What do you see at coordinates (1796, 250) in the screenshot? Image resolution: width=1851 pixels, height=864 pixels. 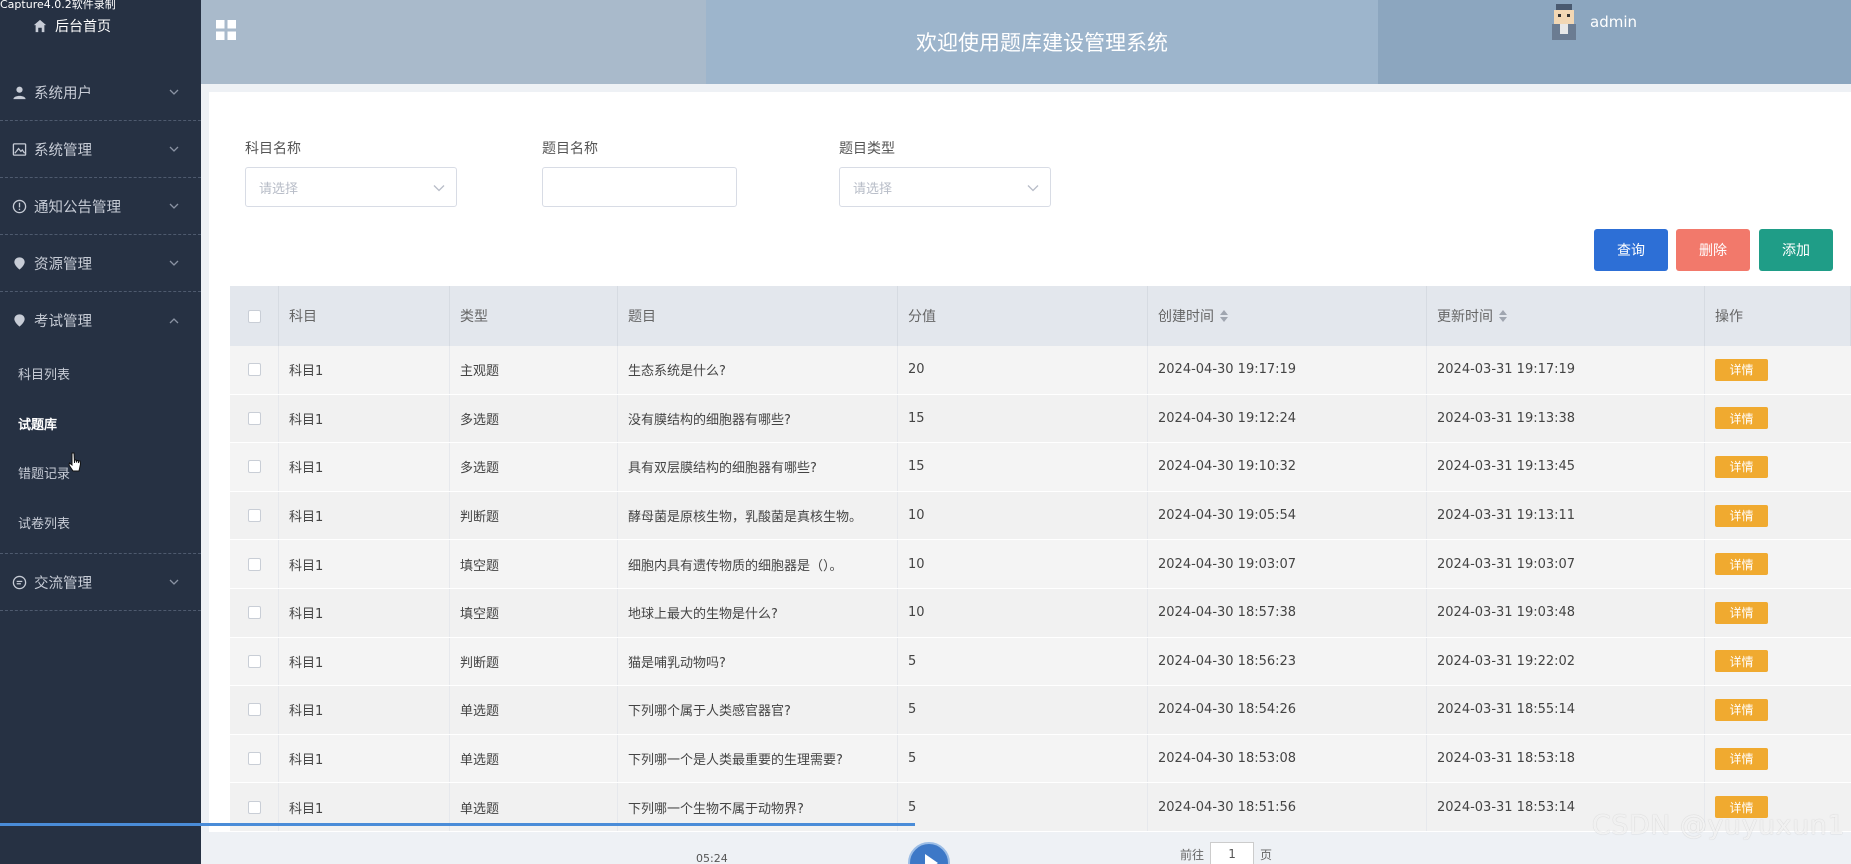 I see `add-button: 添加` at bounding box center [1796, 250].